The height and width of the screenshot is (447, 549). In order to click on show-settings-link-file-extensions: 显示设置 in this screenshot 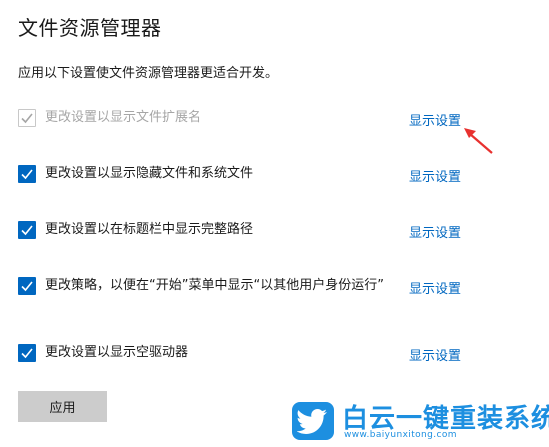, I will do `click(435, 119)`.